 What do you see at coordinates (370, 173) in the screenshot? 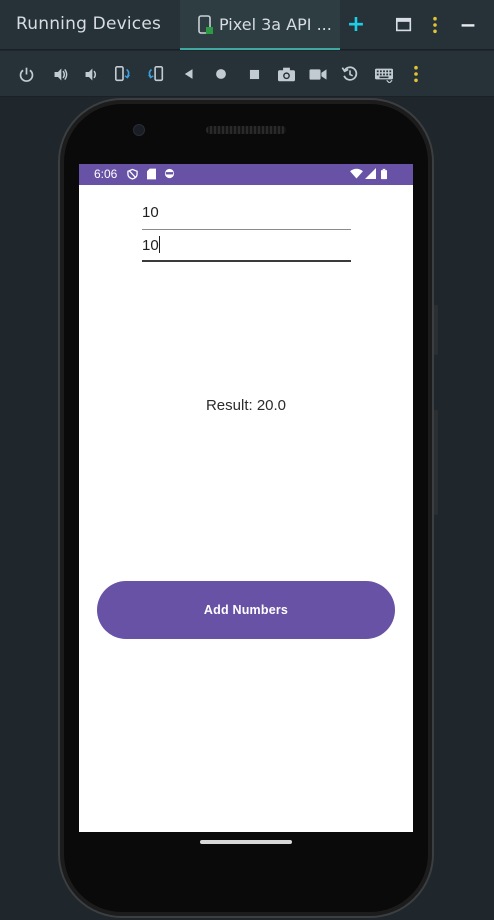
I see `signal-icon` at bounding box center [370, 173].